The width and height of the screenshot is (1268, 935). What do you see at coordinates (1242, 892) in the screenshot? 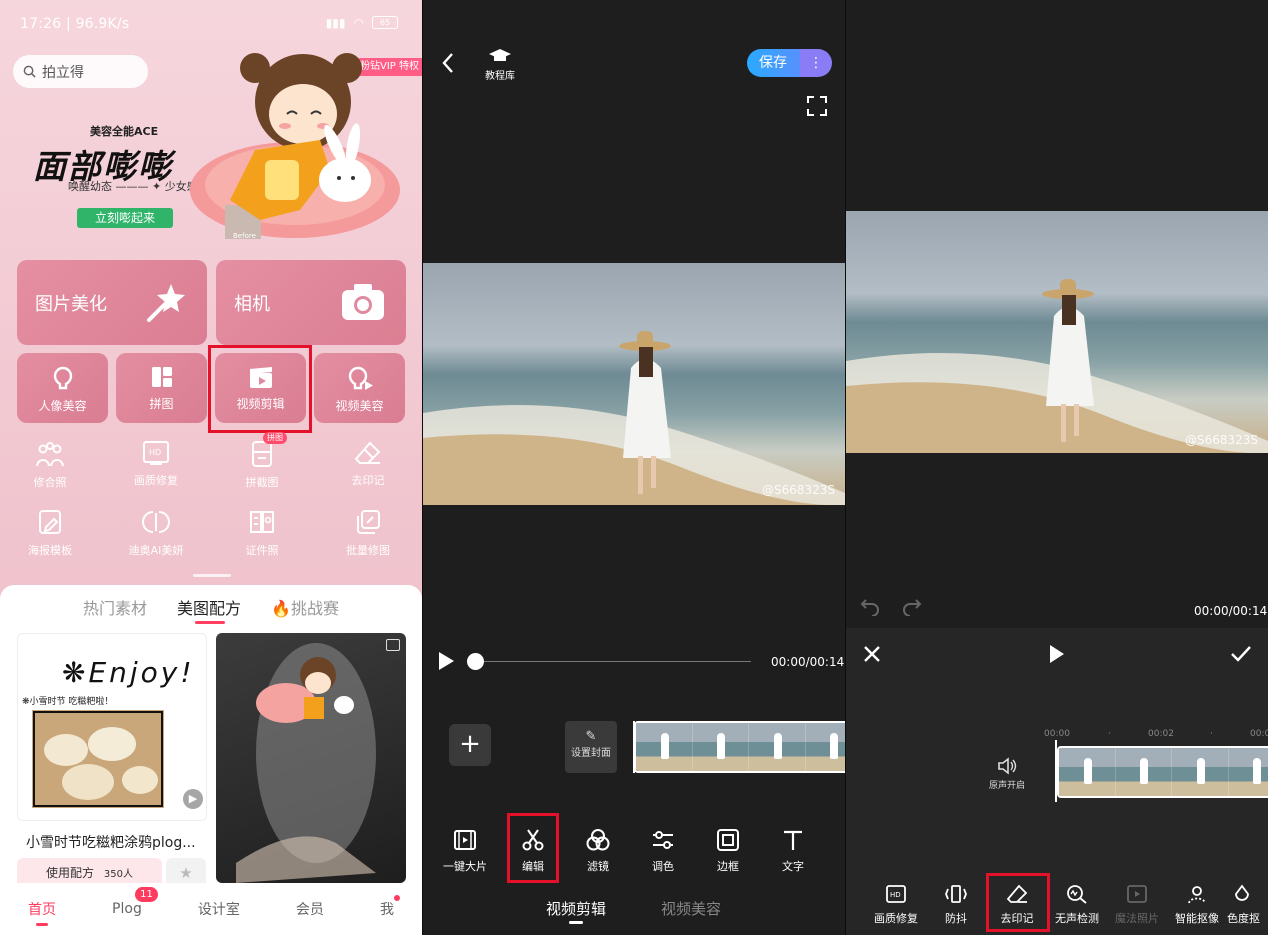
I see `chroma-icon` at bounding box center [1242, 892].